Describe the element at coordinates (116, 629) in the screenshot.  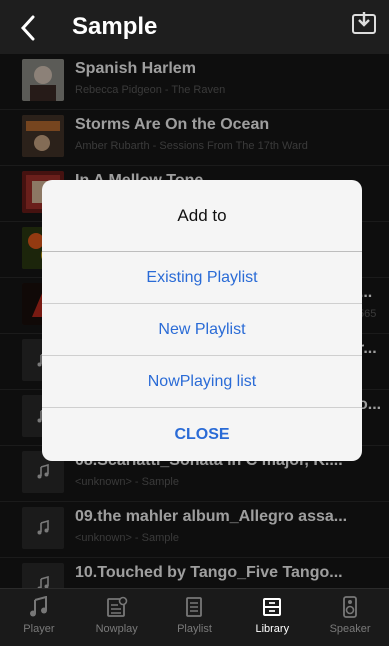
I see `tab-label: Nowplay` at that location.